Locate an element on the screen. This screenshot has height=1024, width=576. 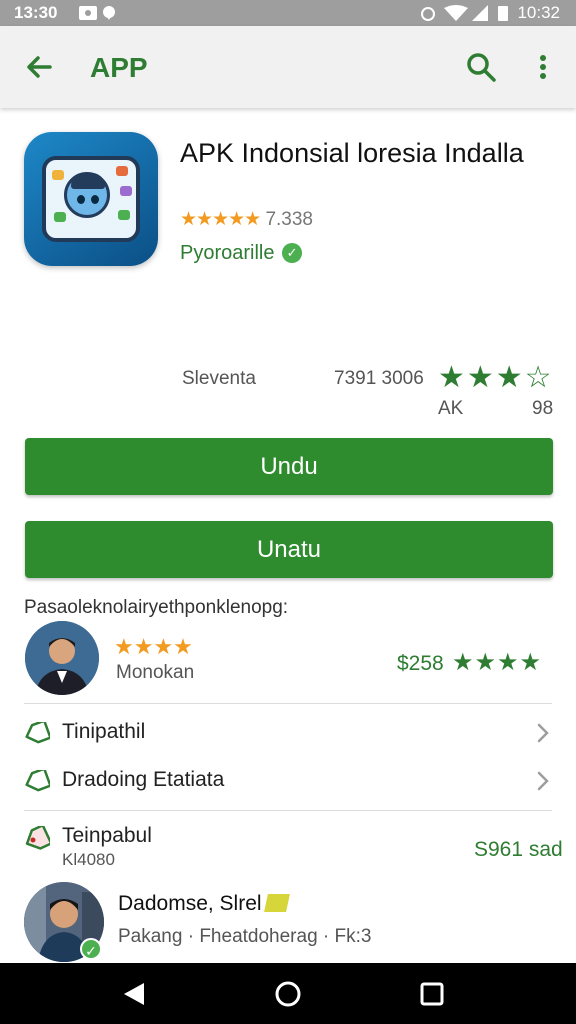
status-bar: 13:30 10:32 is located at coordinates (288, 13).